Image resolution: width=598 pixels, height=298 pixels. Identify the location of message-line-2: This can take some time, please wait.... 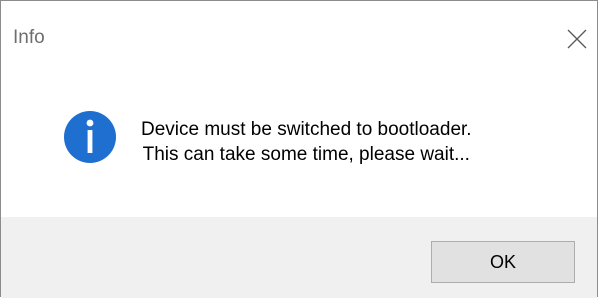
(306, 154).